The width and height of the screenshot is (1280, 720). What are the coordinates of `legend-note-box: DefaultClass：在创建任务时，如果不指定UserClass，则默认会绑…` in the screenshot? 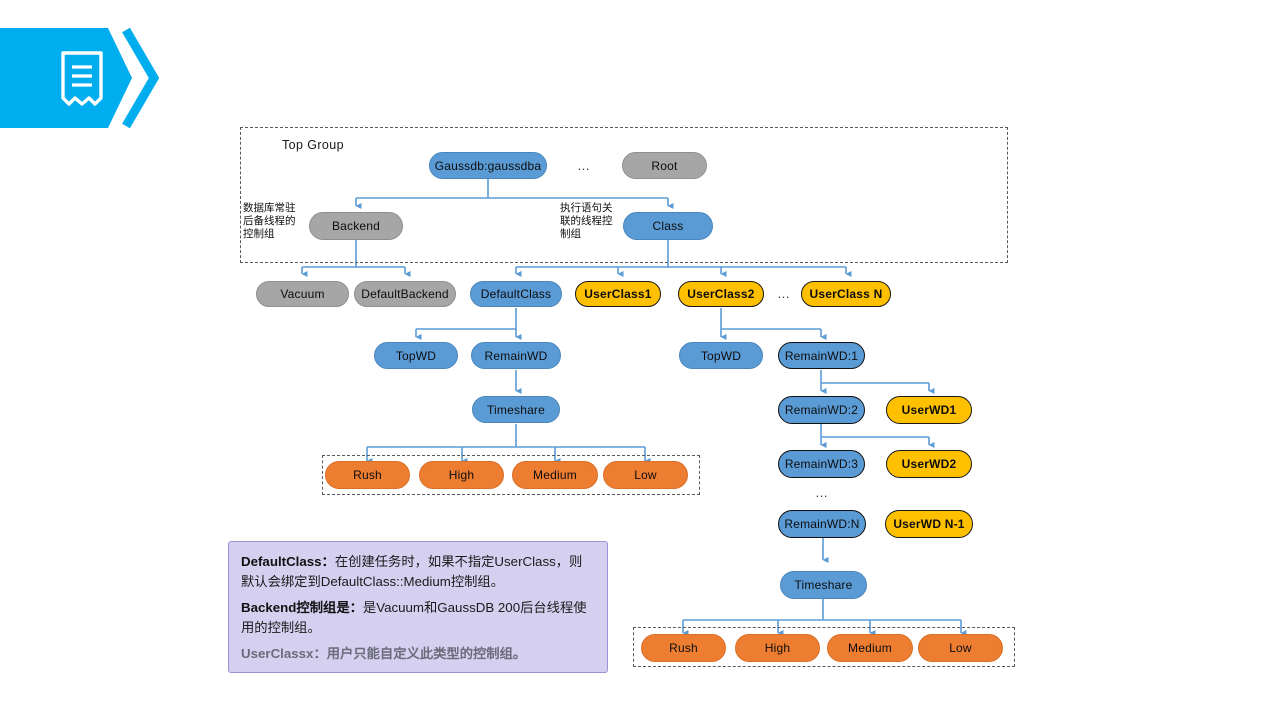 It's located at (418, 607).